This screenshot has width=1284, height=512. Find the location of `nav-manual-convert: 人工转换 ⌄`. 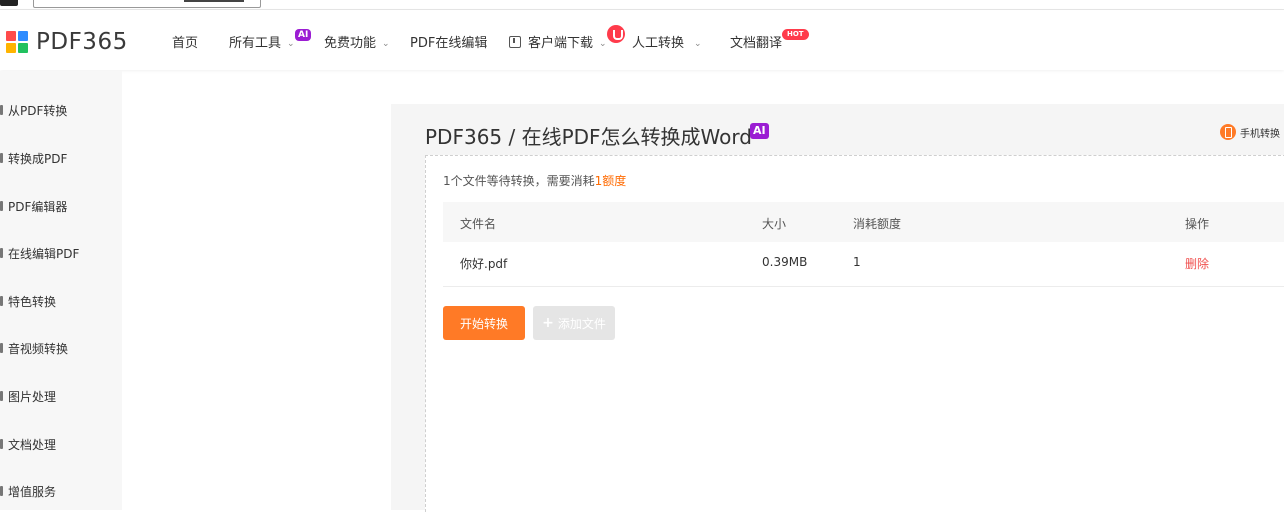

nav-manual-convert: 人工转换 ⌄ is located at coordinates (667, 41).